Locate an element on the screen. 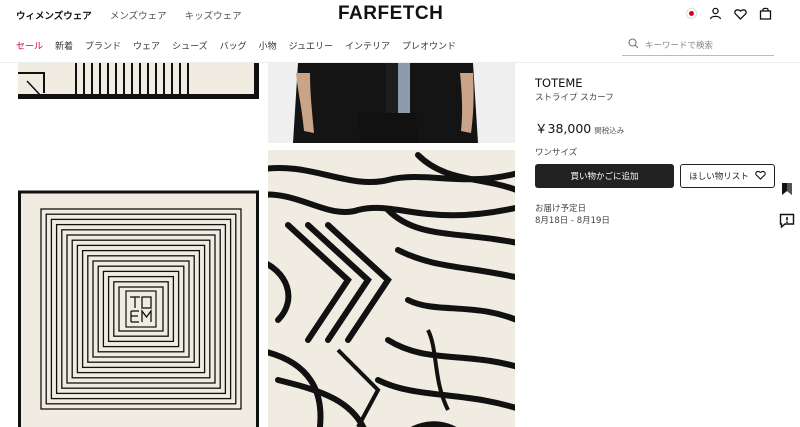 The height and width of the screenshot is (427, 800). size-label: ワンサイズ is located at coordinates (556, 153).